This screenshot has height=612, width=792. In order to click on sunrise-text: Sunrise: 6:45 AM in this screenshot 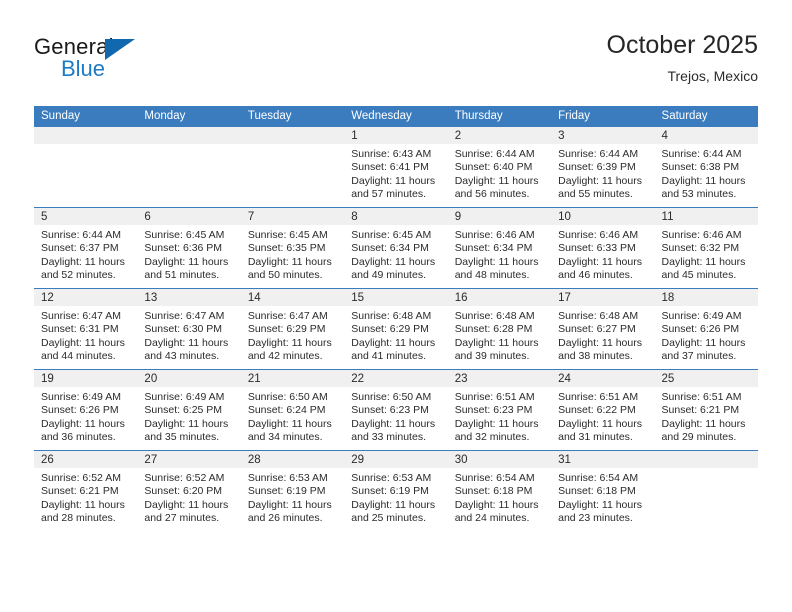, I will do `click(391, 235)`.